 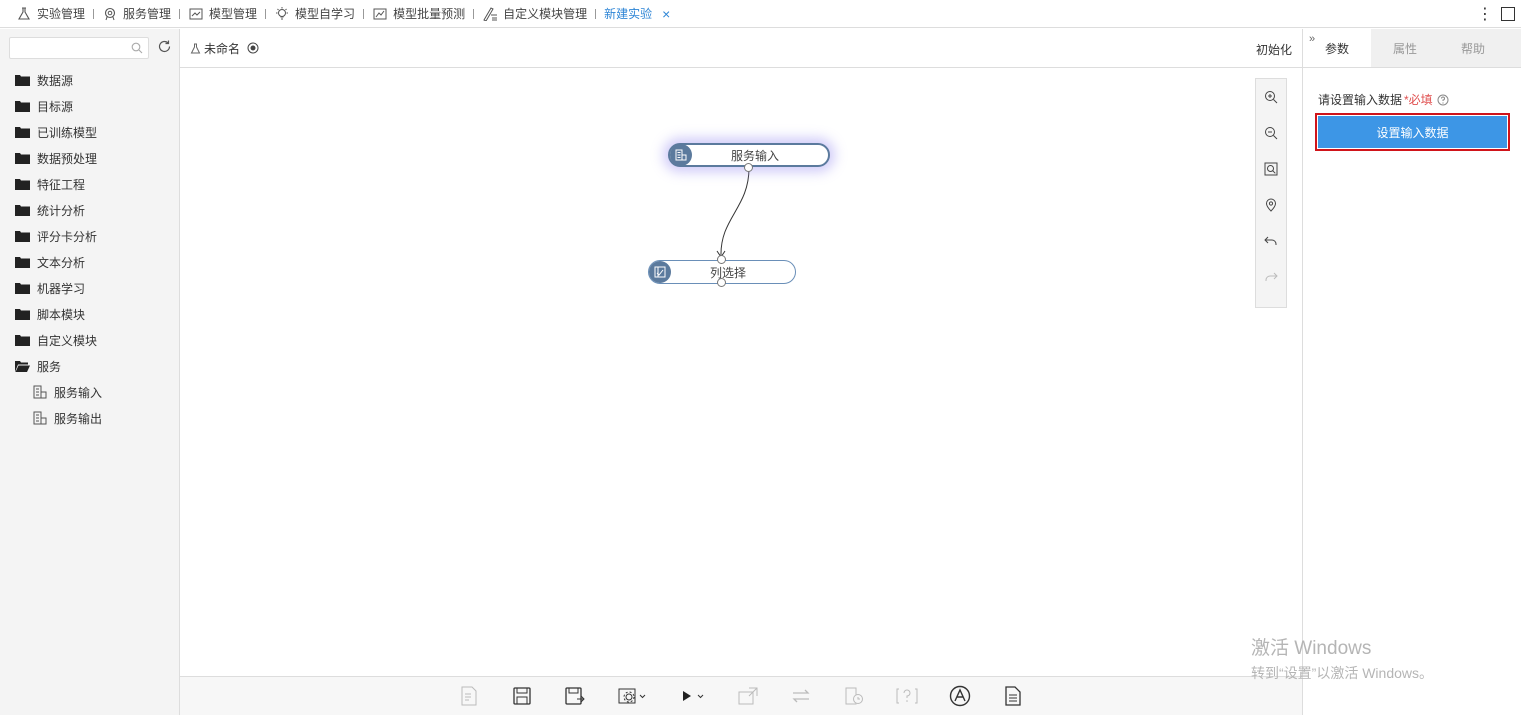 I want to click on maximize-icon, so click(x=1508, y=14).